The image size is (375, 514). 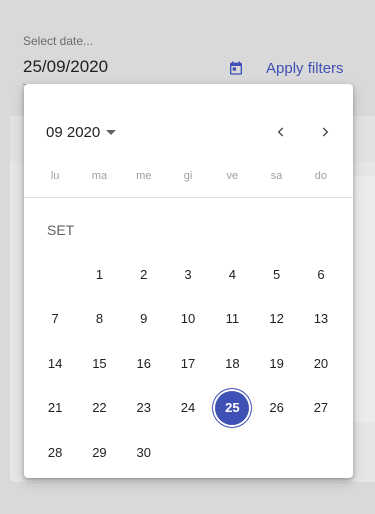 I want to click on day-cell: 30, so click(x=144, y=452).